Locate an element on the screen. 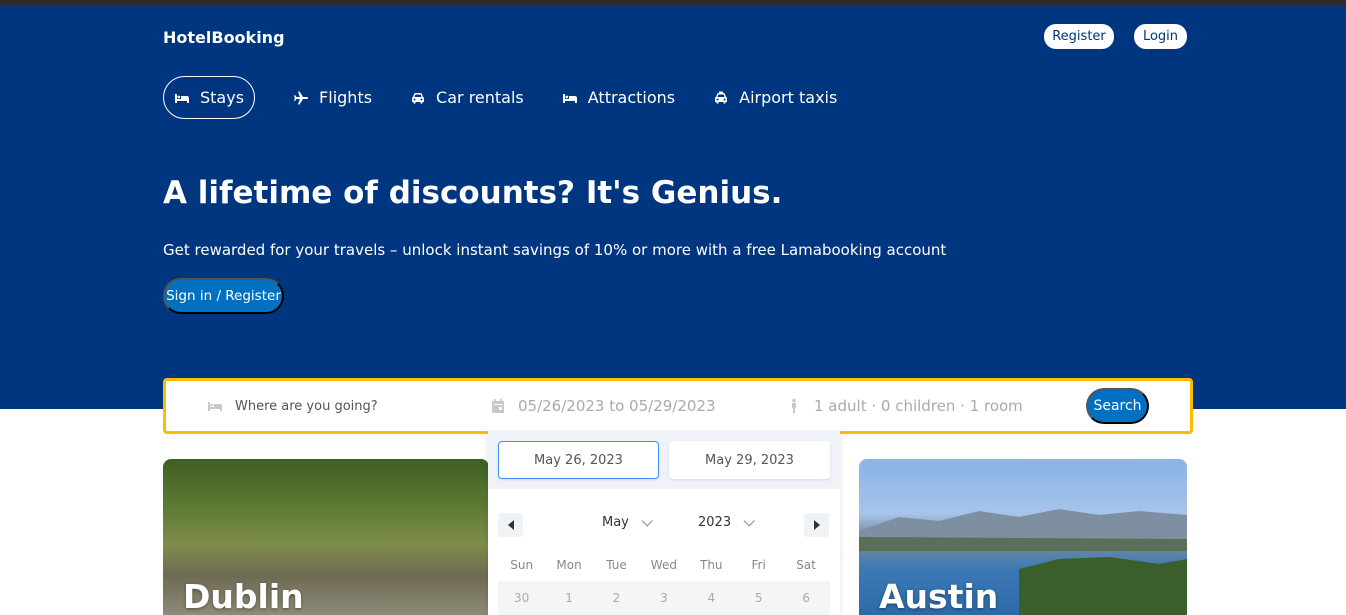  date-range-display: May 26, 2023 May 29, 2023 is located at coordinates (664, 460).